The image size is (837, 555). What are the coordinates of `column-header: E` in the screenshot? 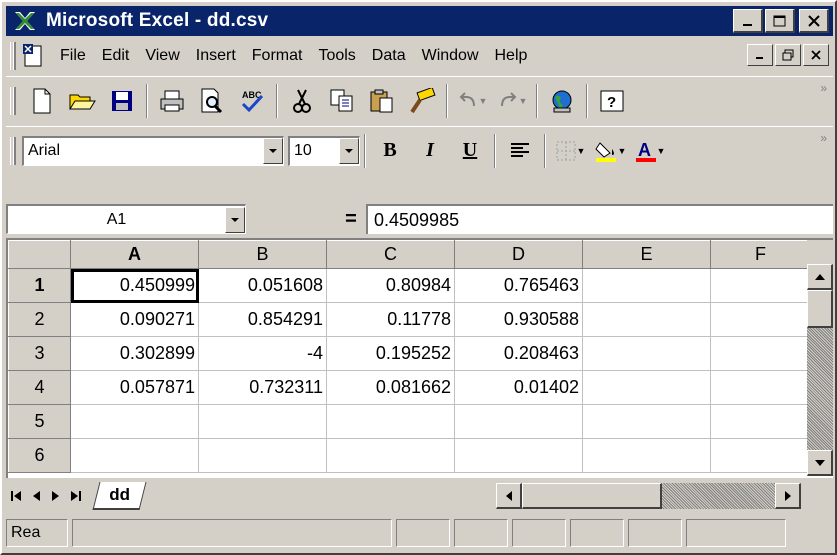 It's located at (646, 254).